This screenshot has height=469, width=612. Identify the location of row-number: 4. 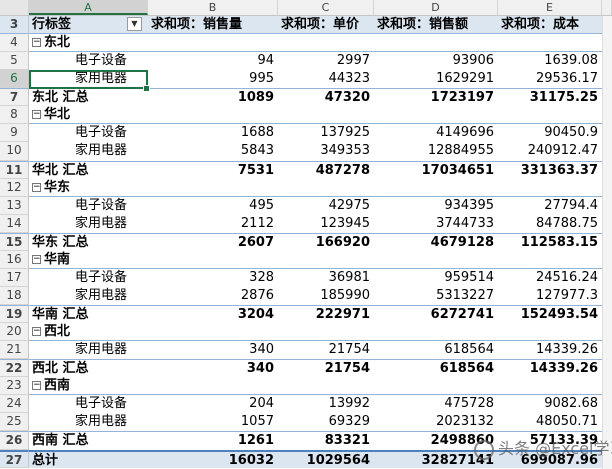
(14, 43).